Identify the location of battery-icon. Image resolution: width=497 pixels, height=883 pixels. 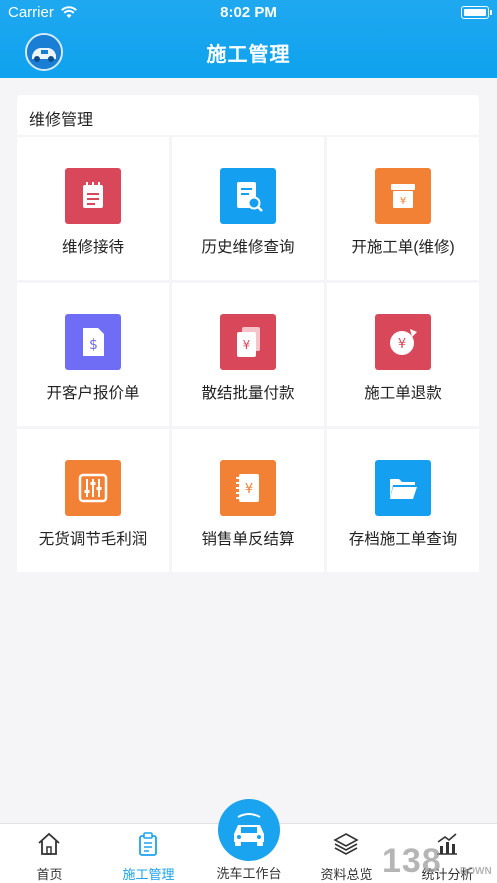
(476, 12).